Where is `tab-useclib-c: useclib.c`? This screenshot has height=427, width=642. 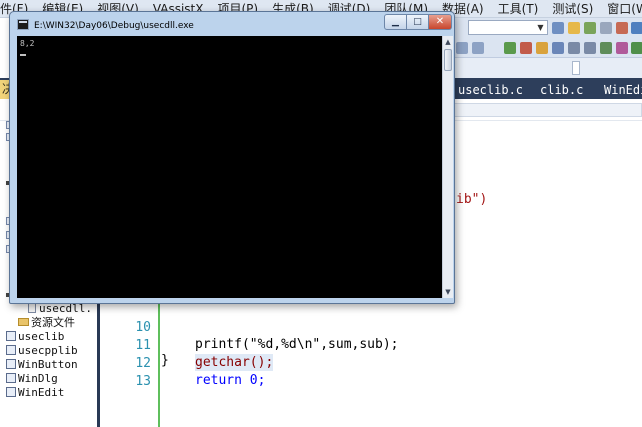
tab-useclib-c: useclib.c is located at coordinates (490, 90).